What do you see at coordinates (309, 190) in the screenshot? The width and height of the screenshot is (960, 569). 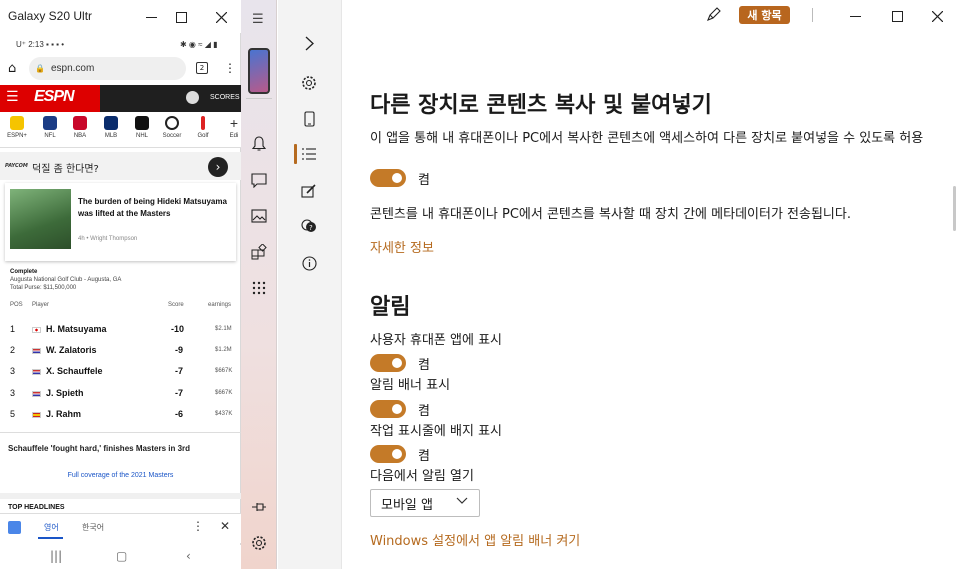 I see `personalize-icon` at bounding box center [309, 190].